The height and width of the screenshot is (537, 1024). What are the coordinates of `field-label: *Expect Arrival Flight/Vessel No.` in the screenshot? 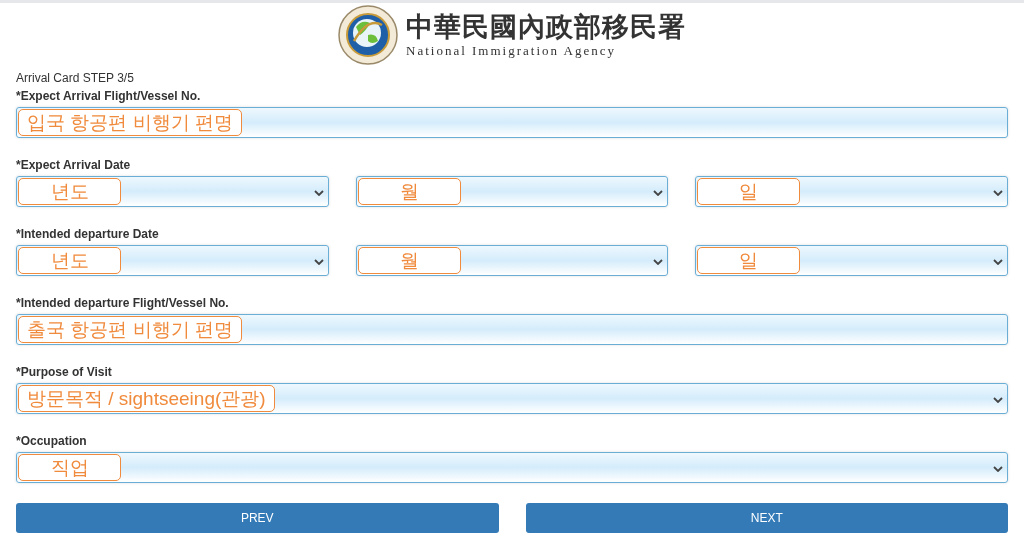 It's located at (109, 96).